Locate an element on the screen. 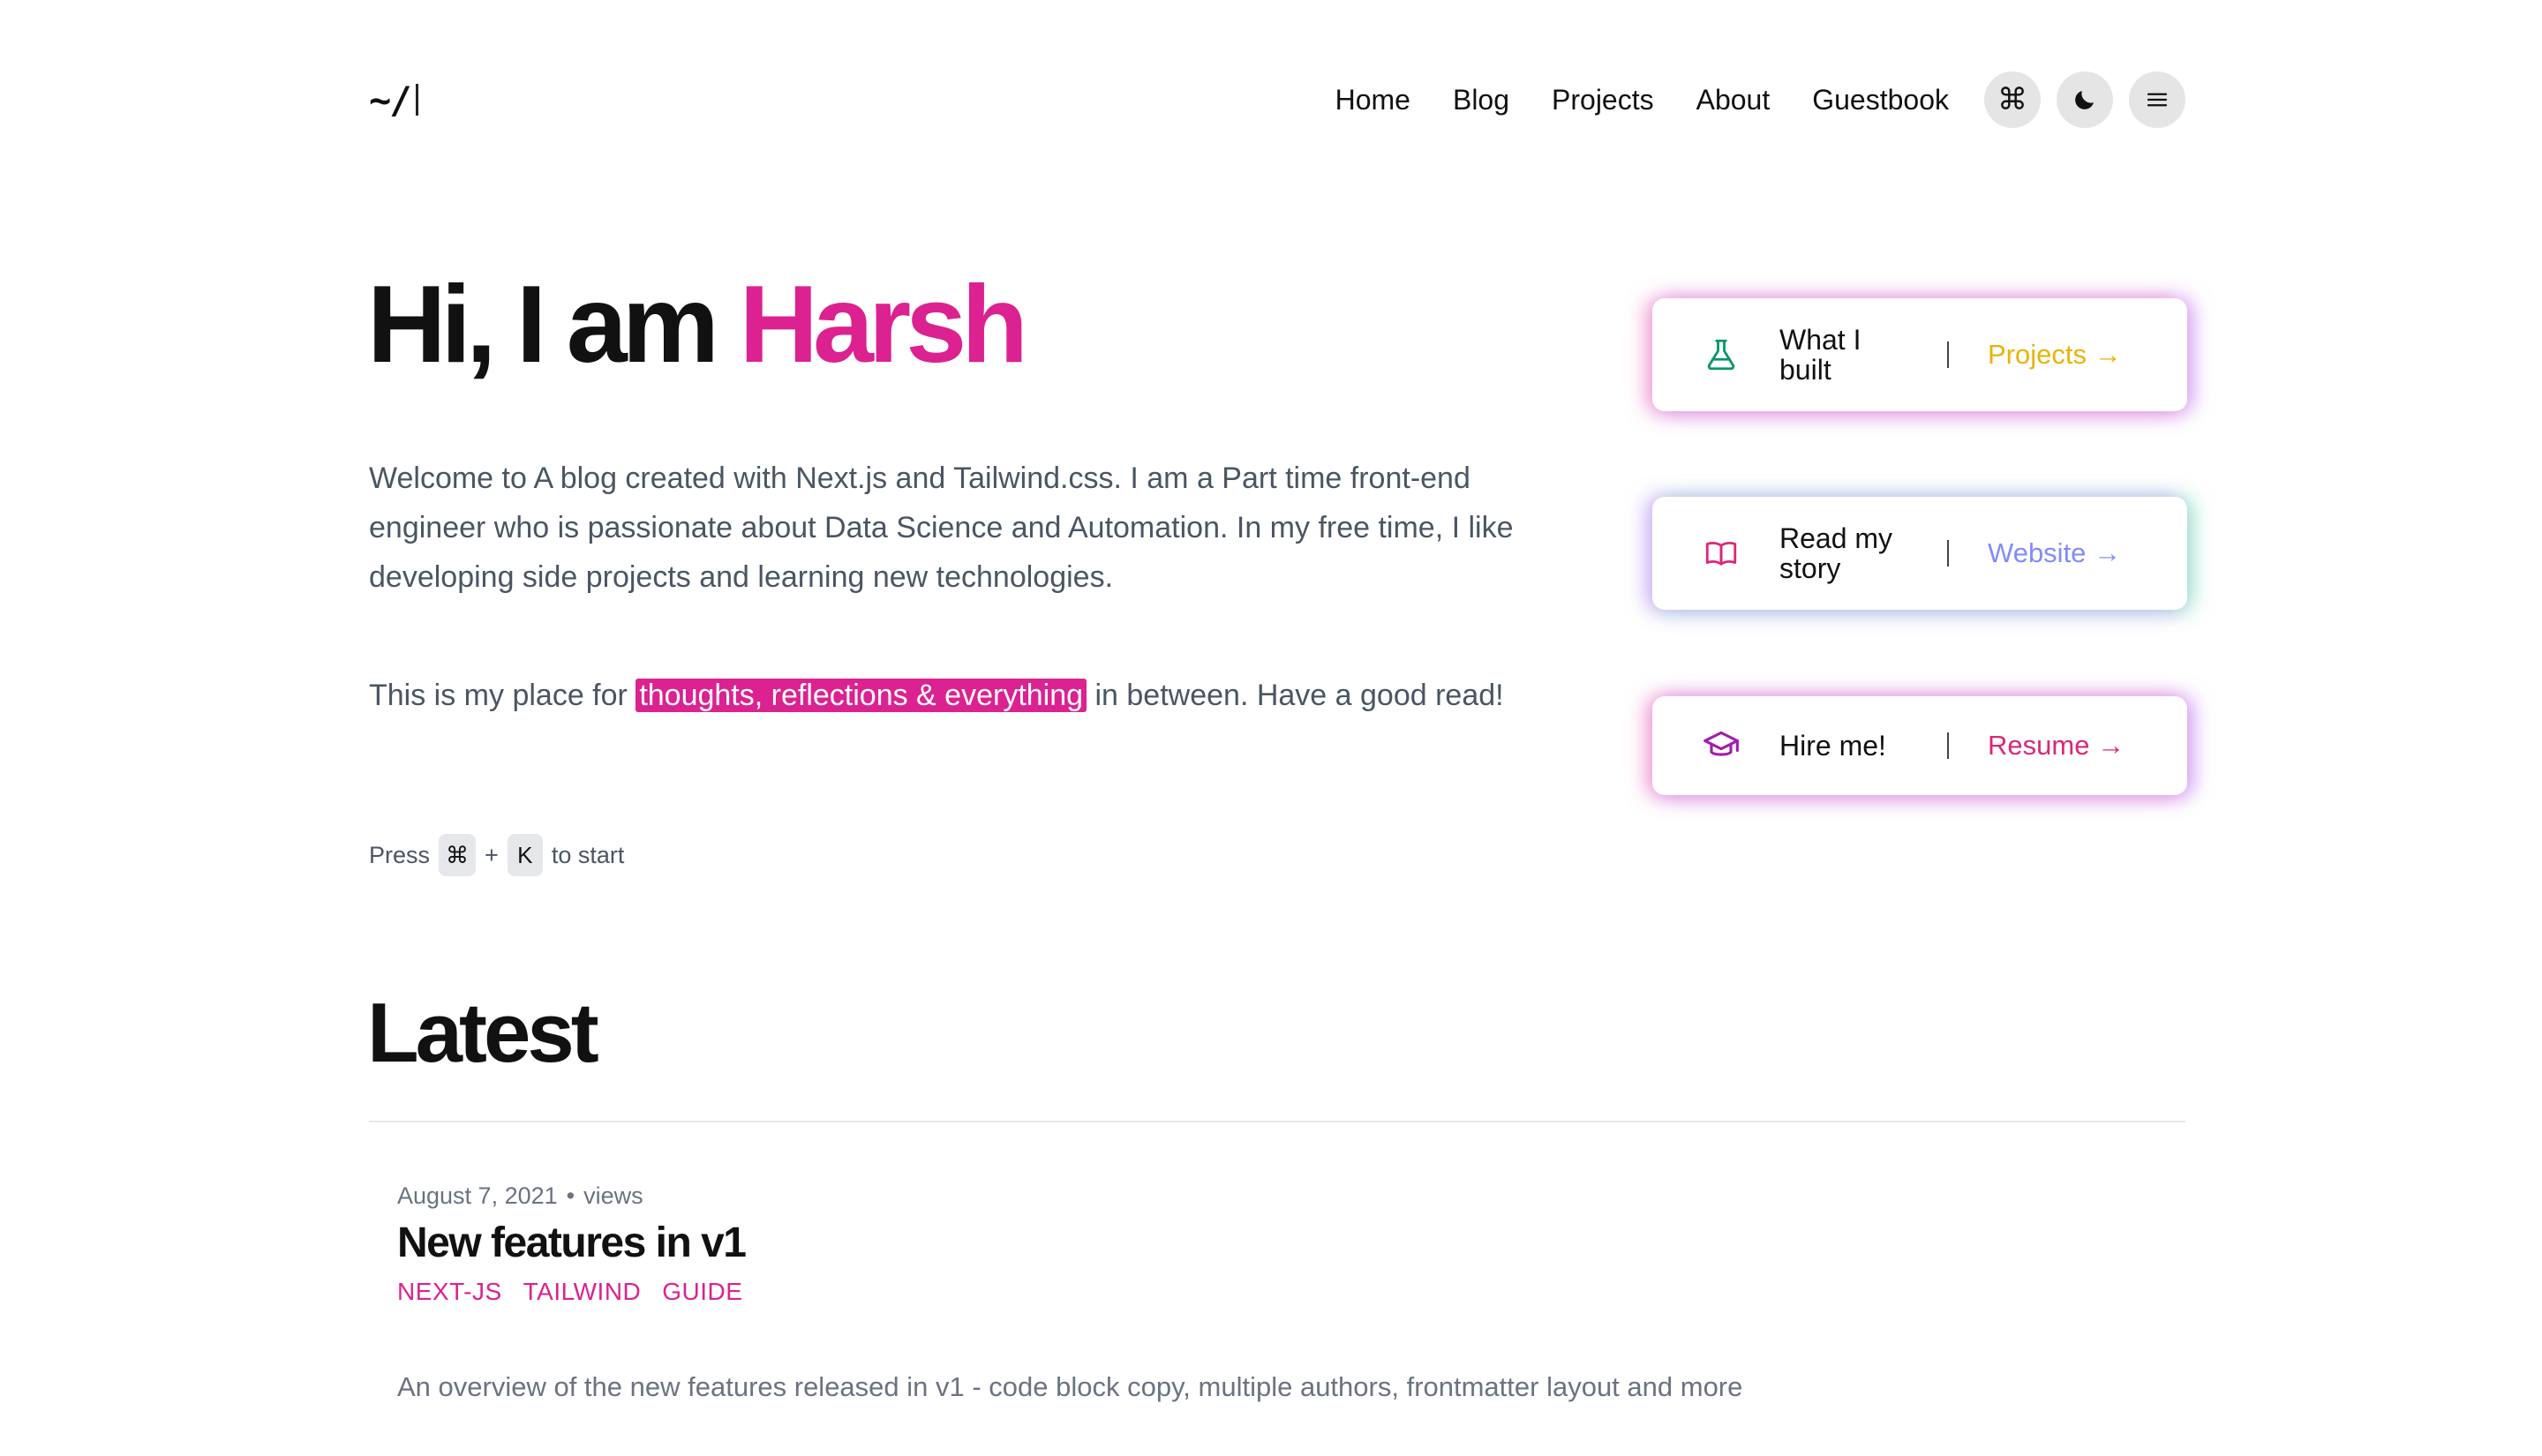 The height and width of the screenshot is (1456, 2542). logo-cursor is located at coordinates (417, 100).